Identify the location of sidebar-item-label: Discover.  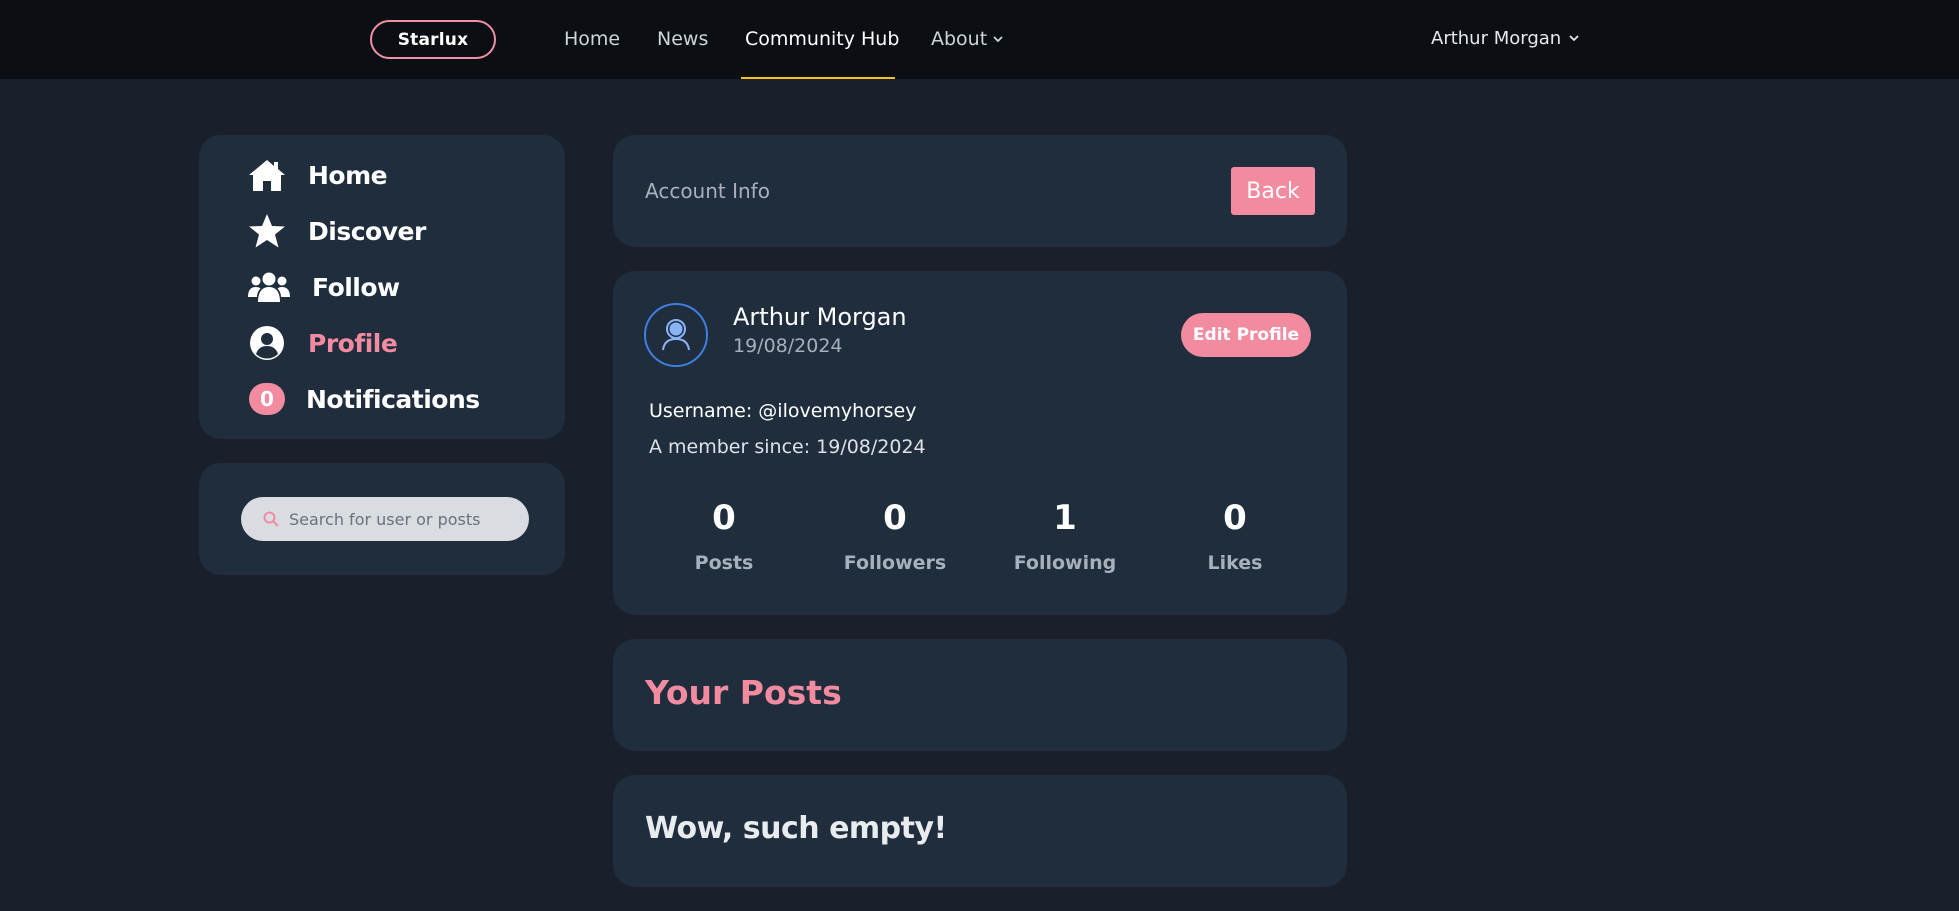
(367, 231).